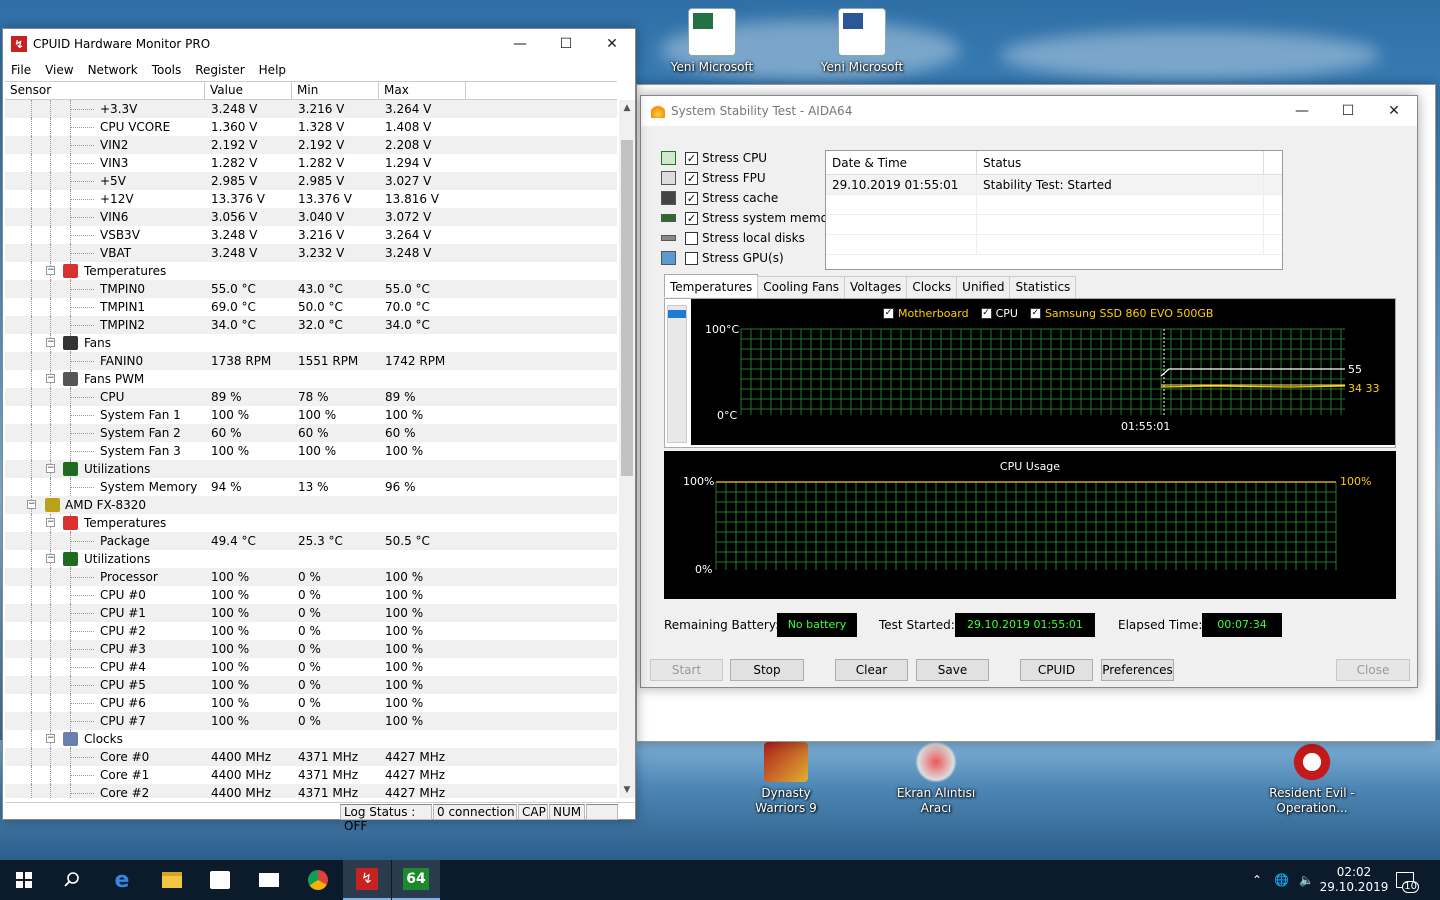  What do you see at coordinates (1306, 880) in the screenshot?
I see `volume-icon: 🔈` at bounding box center [1306, 880].